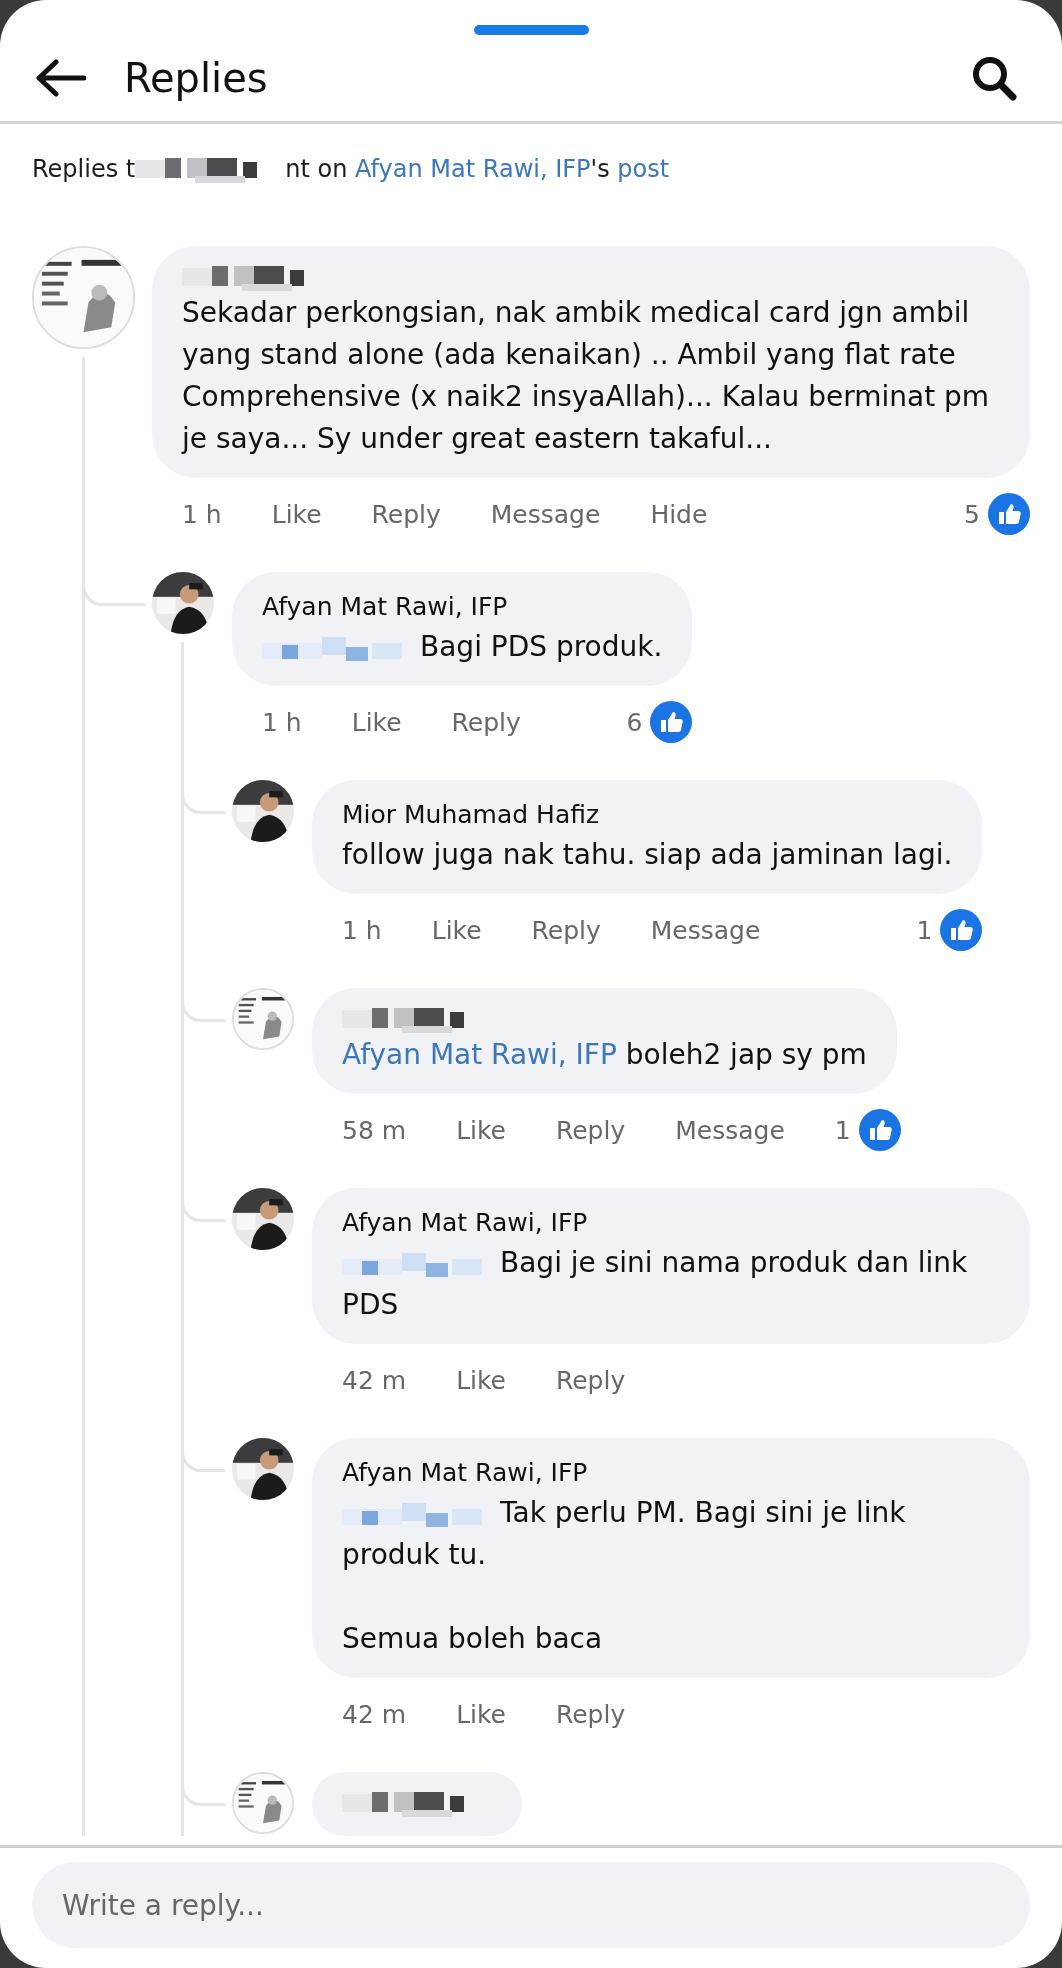 Image resolution: width=1062 pixels, height=1968 pixels. Describe the element at coordinates (643, 169) in the screenshot. I see `post-link: post` at that location.